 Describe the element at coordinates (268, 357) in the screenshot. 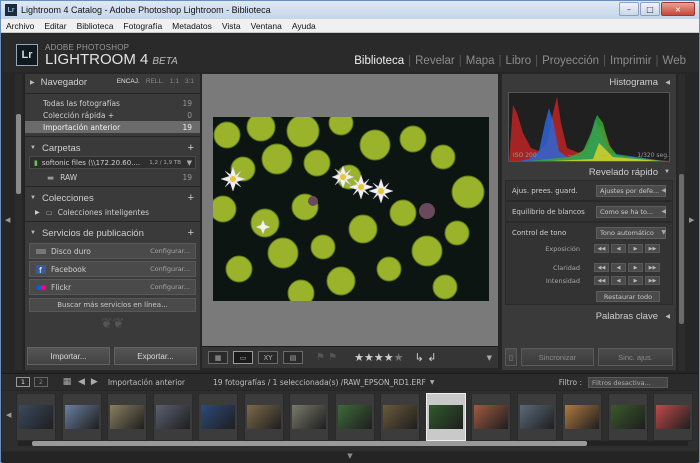

I see `compare-view-button: XY` at that location.